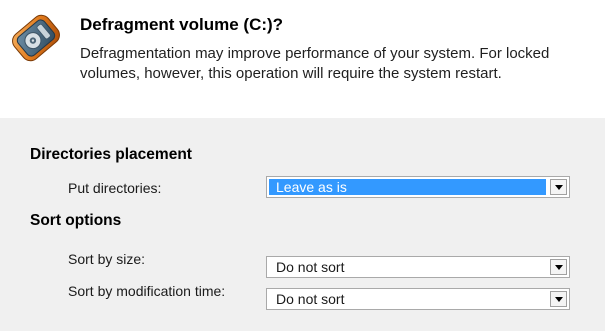 The width and height of the screenshot is (605, 331). Describe the element at coordinates (107, 259) in the screenshot. I see `sort-by-size-label: Sort by size:` at that location.